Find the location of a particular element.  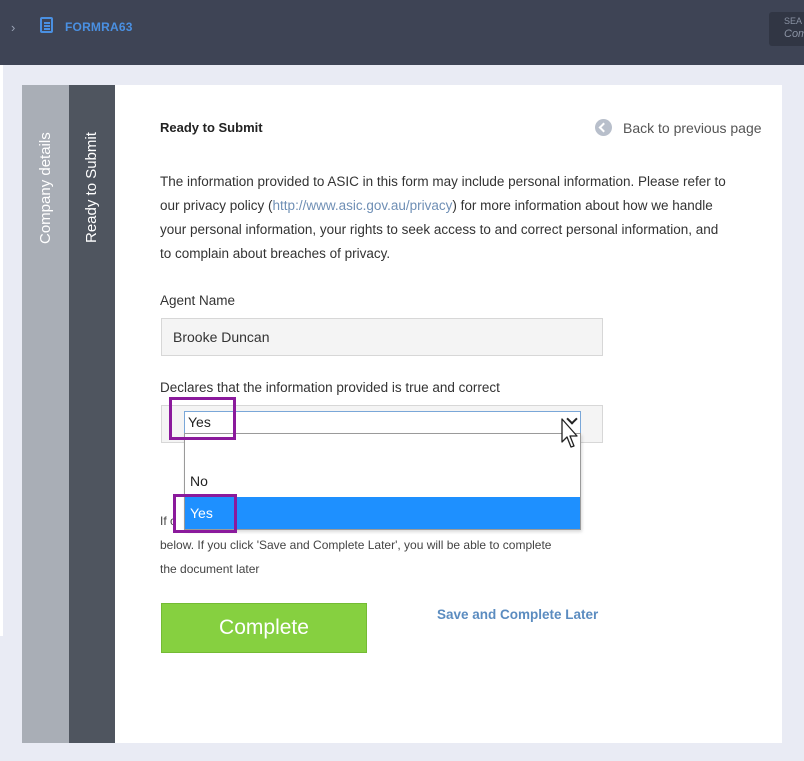

declaration-dropdown: No Yes is located at coordinates (382, 481).